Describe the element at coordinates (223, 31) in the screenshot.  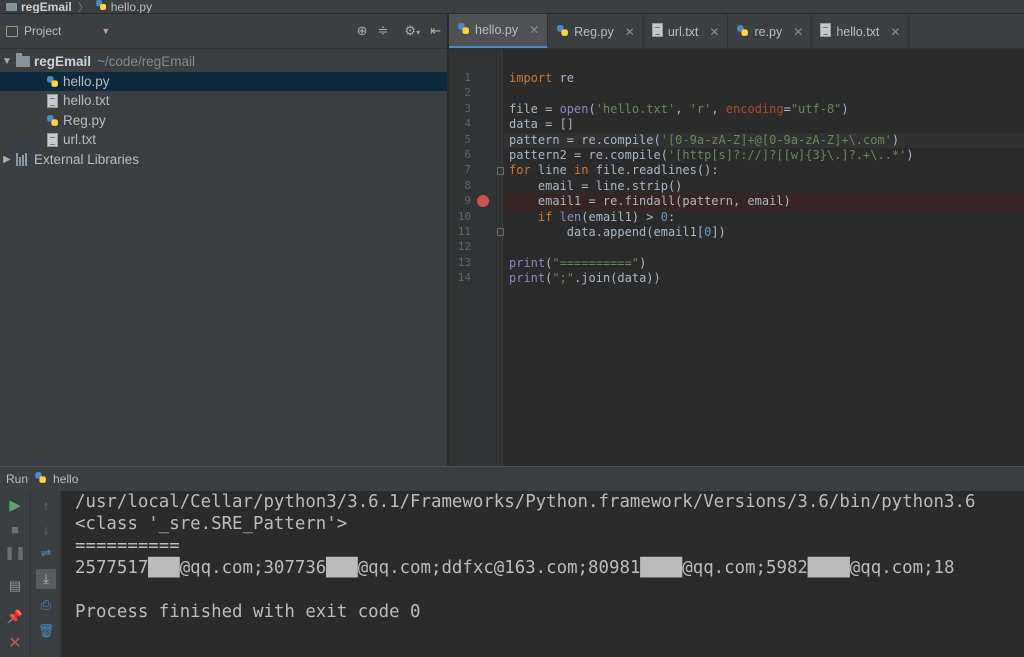
I see `project-panel-header: Project ▼ ⊕ ≑ ⚙▾ ⇤` at that location.